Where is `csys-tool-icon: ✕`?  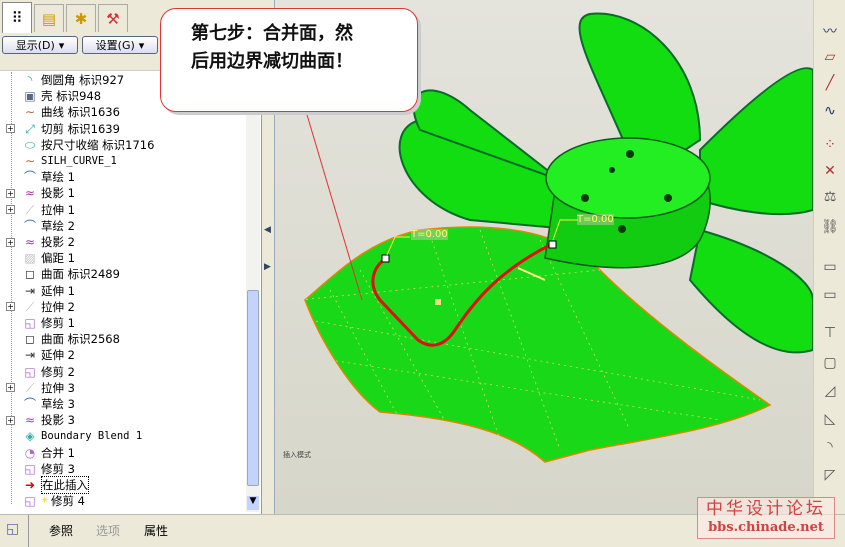 csys-tool-icon: ✕ is located at coordinates (830, 171).